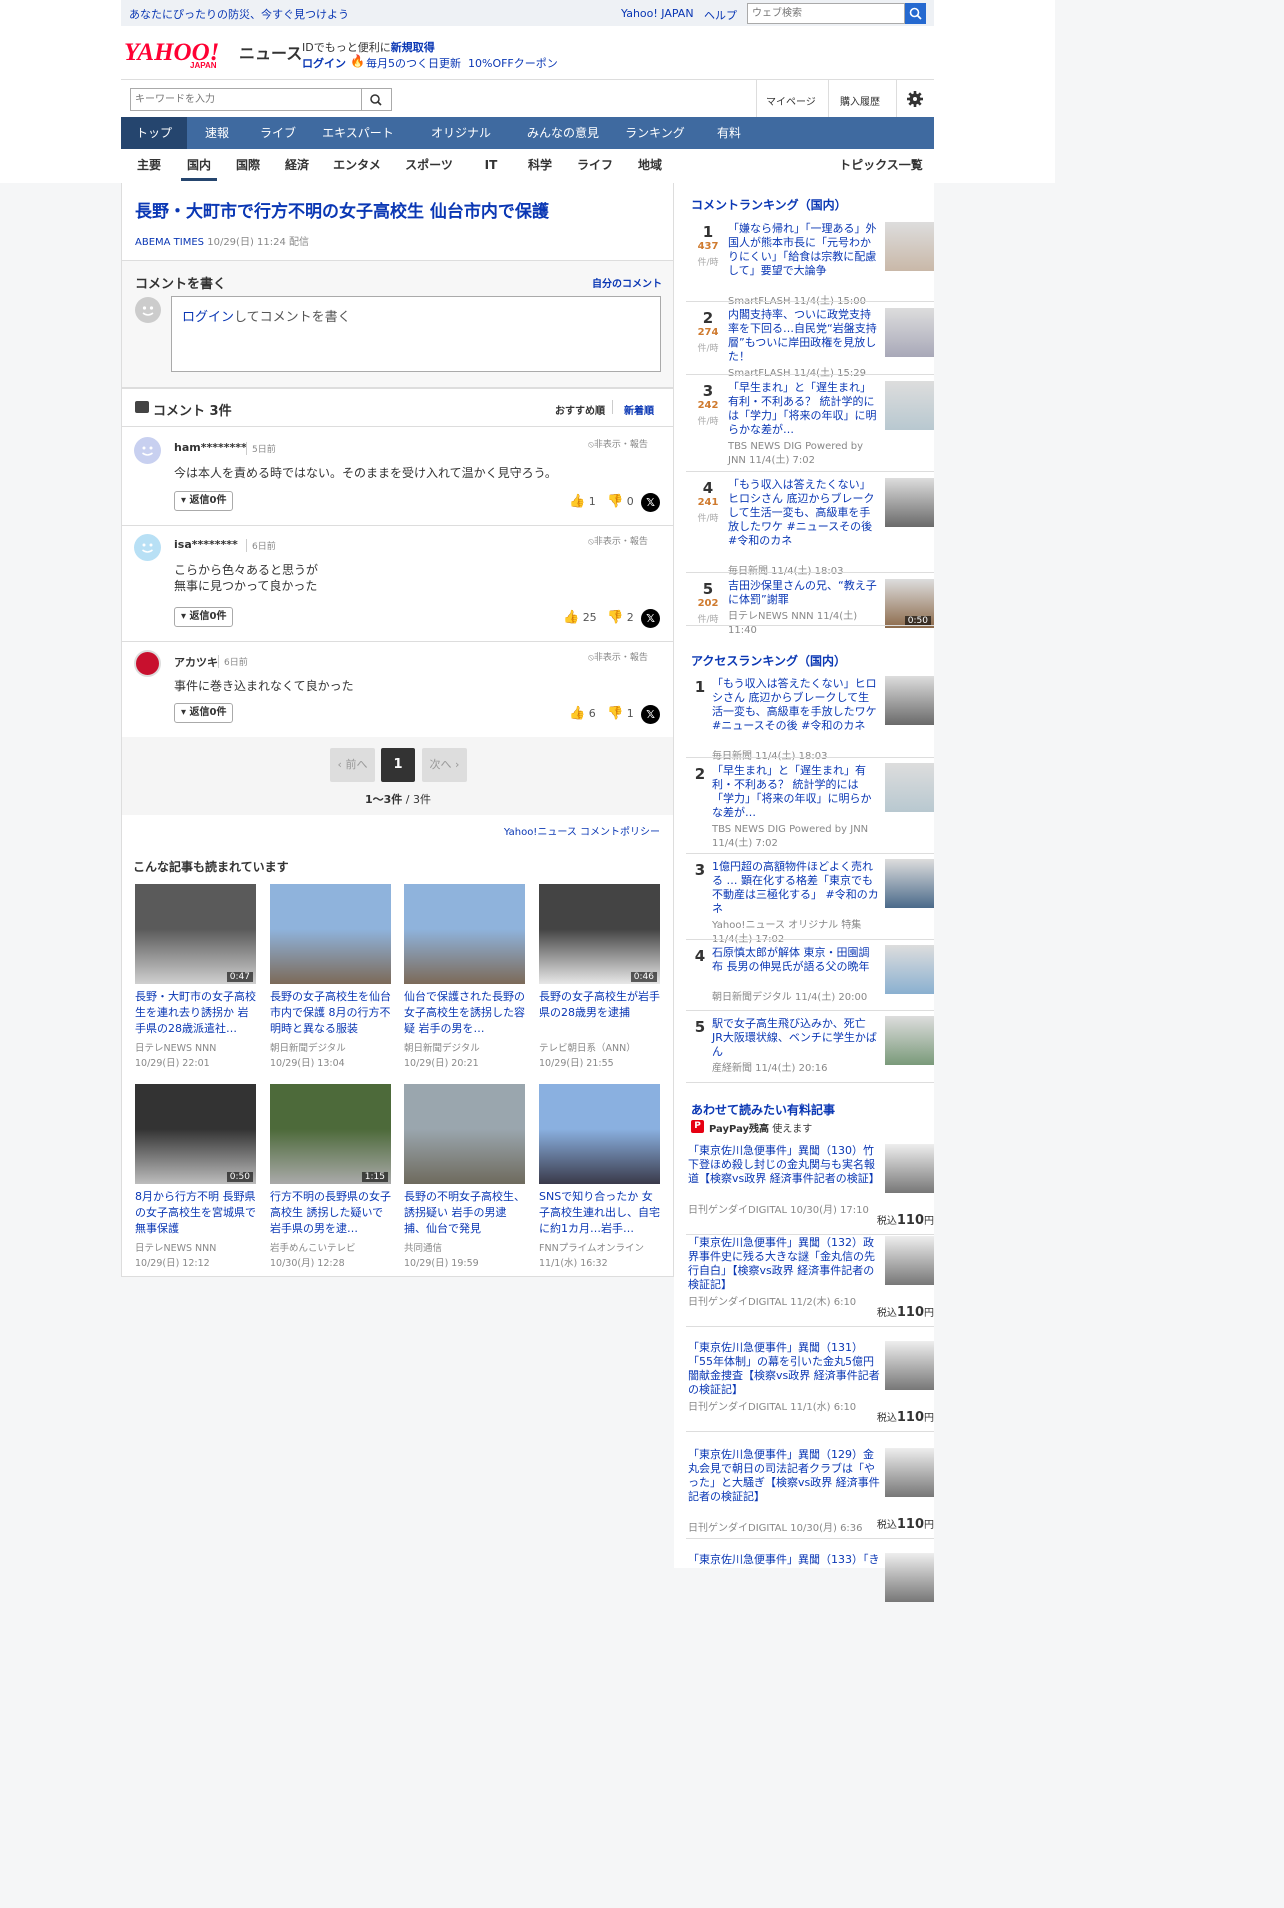  I want to click on mypage-link: マイページ, so click(791, 100).